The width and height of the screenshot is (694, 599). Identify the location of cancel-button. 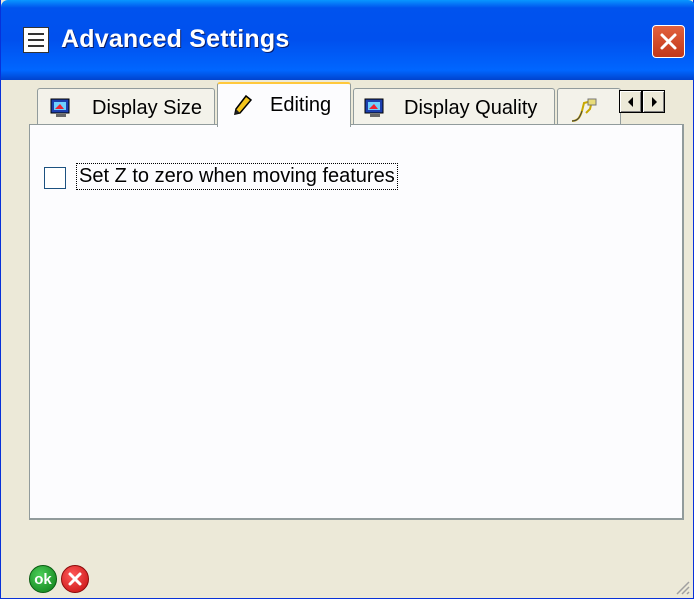
(75, 579).